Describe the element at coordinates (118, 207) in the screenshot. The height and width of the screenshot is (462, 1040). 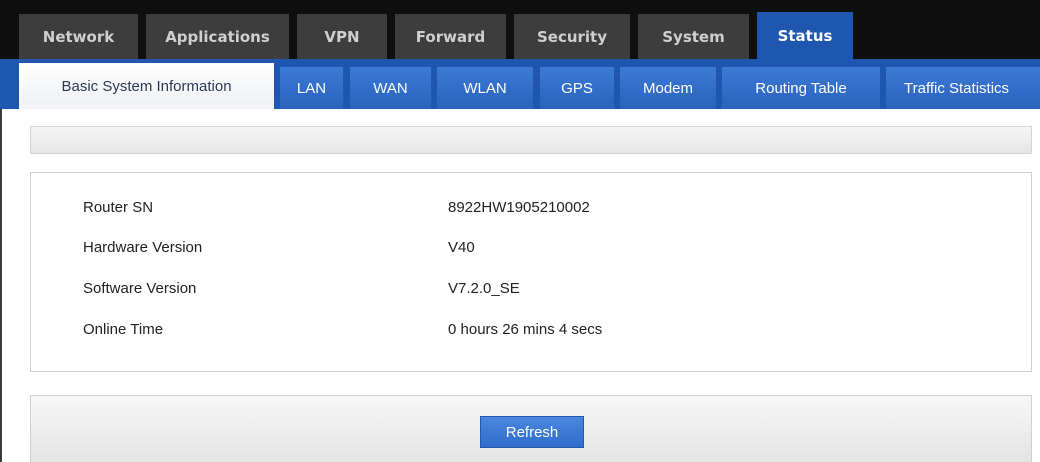
I see `router-sn-label: Router SN` at that location.